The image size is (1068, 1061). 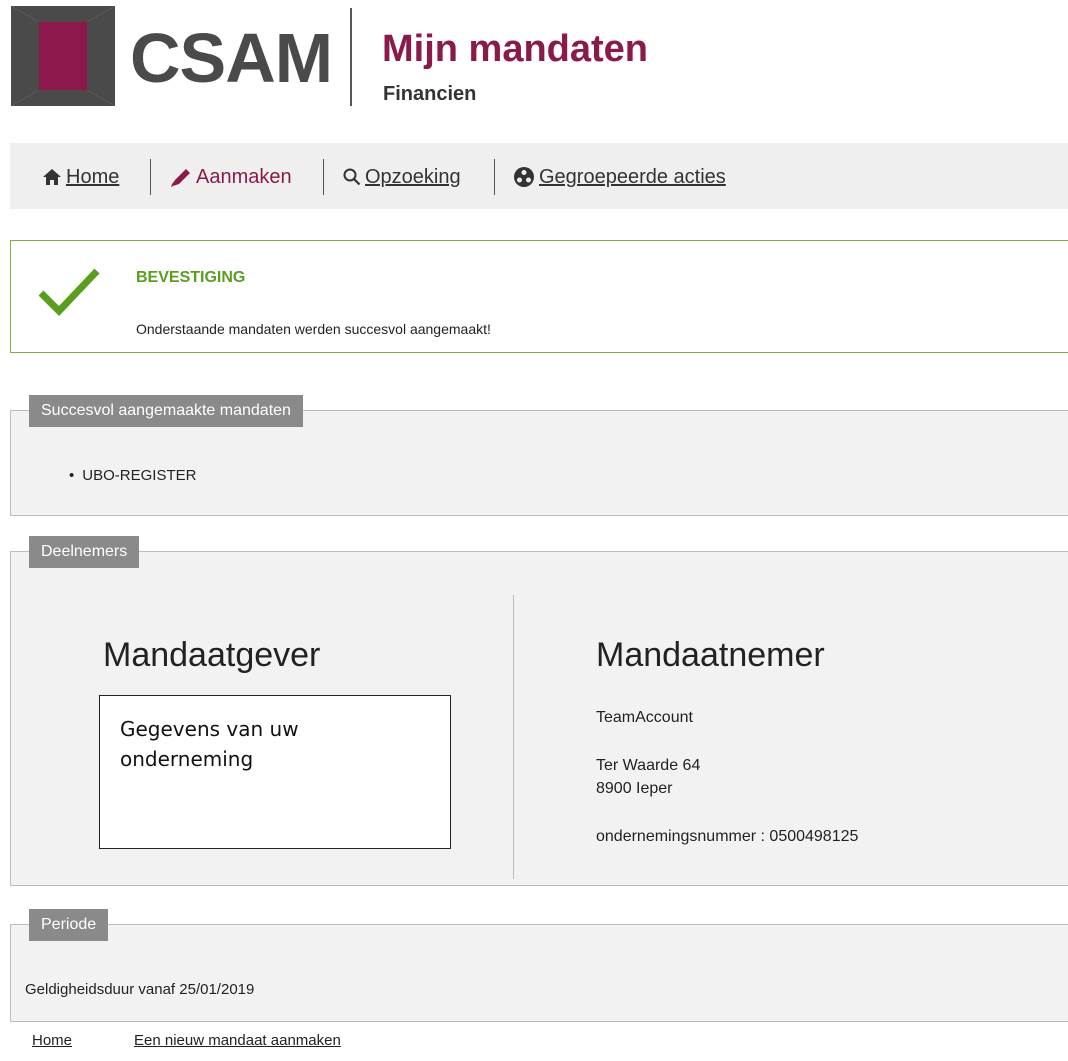 I want to click on mandatee-title: Mandaatnemer, so click(x=710, y=655).